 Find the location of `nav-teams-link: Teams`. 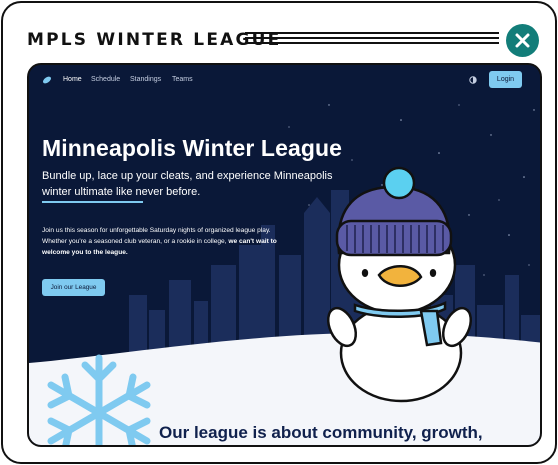

nav-teams-link: Teams is located at coordinates (182, 79).